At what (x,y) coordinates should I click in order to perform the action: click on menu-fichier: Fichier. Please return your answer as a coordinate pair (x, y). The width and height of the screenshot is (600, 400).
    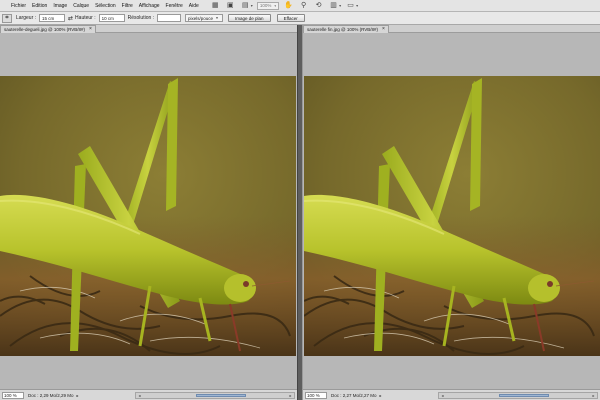
    Looking at the image, I should click on (18, 6).